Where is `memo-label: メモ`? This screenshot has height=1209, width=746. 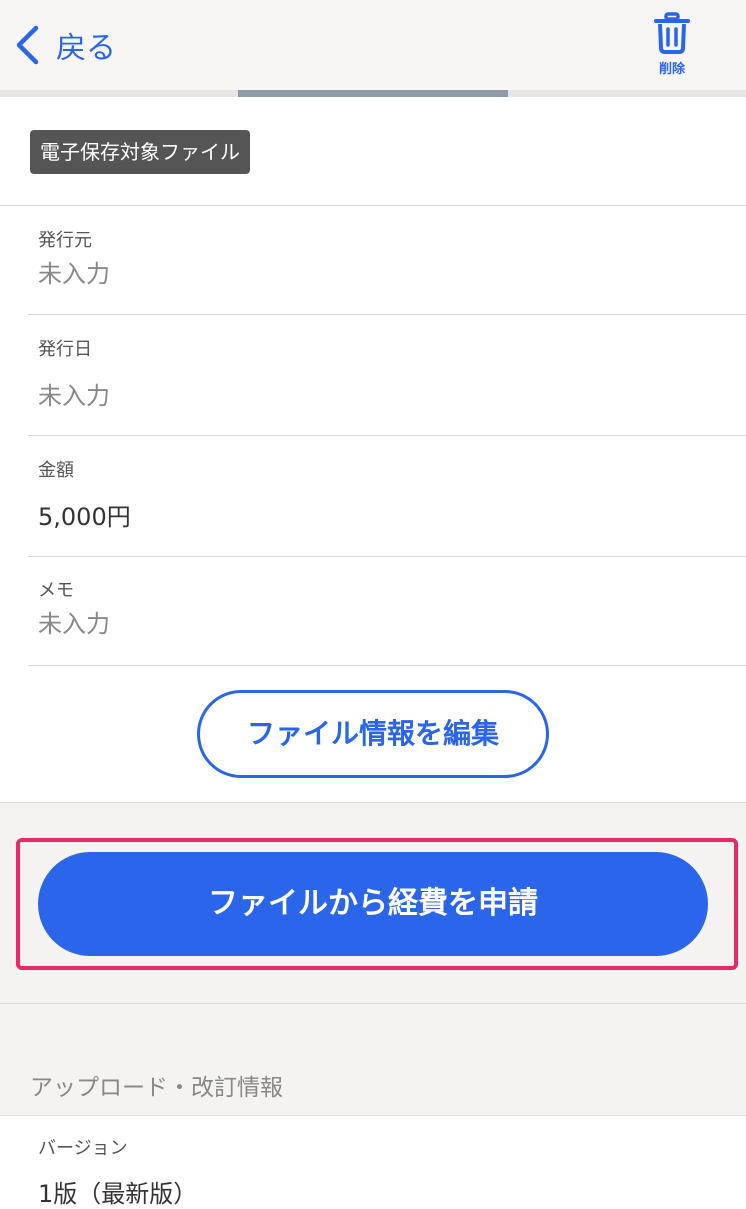
memo-label: メモ is located at coordinates (56, 590).